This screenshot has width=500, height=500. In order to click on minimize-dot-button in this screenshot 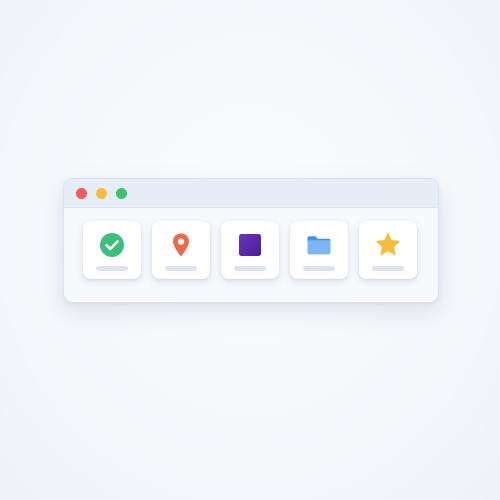, I will do `click(101, 193)`.